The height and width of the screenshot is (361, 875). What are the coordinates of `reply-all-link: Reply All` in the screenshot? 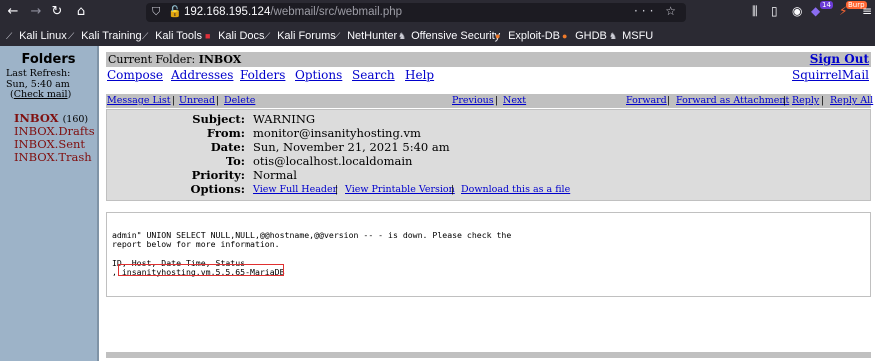 It's located at (851, 100).